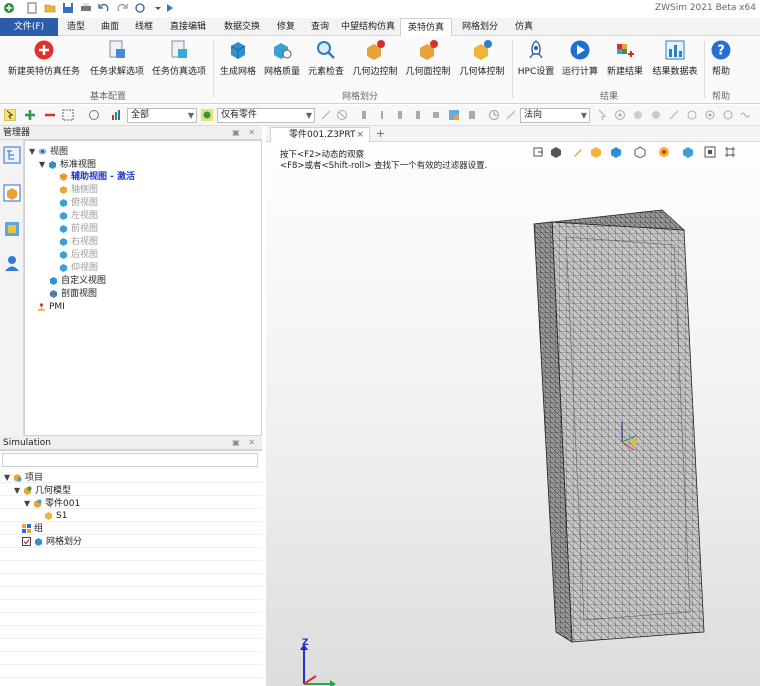 This screenshot has width=760, height=686. Describe the element at coordinates (602, 115) in the screenshot. I see `cursor-icon` at that location.